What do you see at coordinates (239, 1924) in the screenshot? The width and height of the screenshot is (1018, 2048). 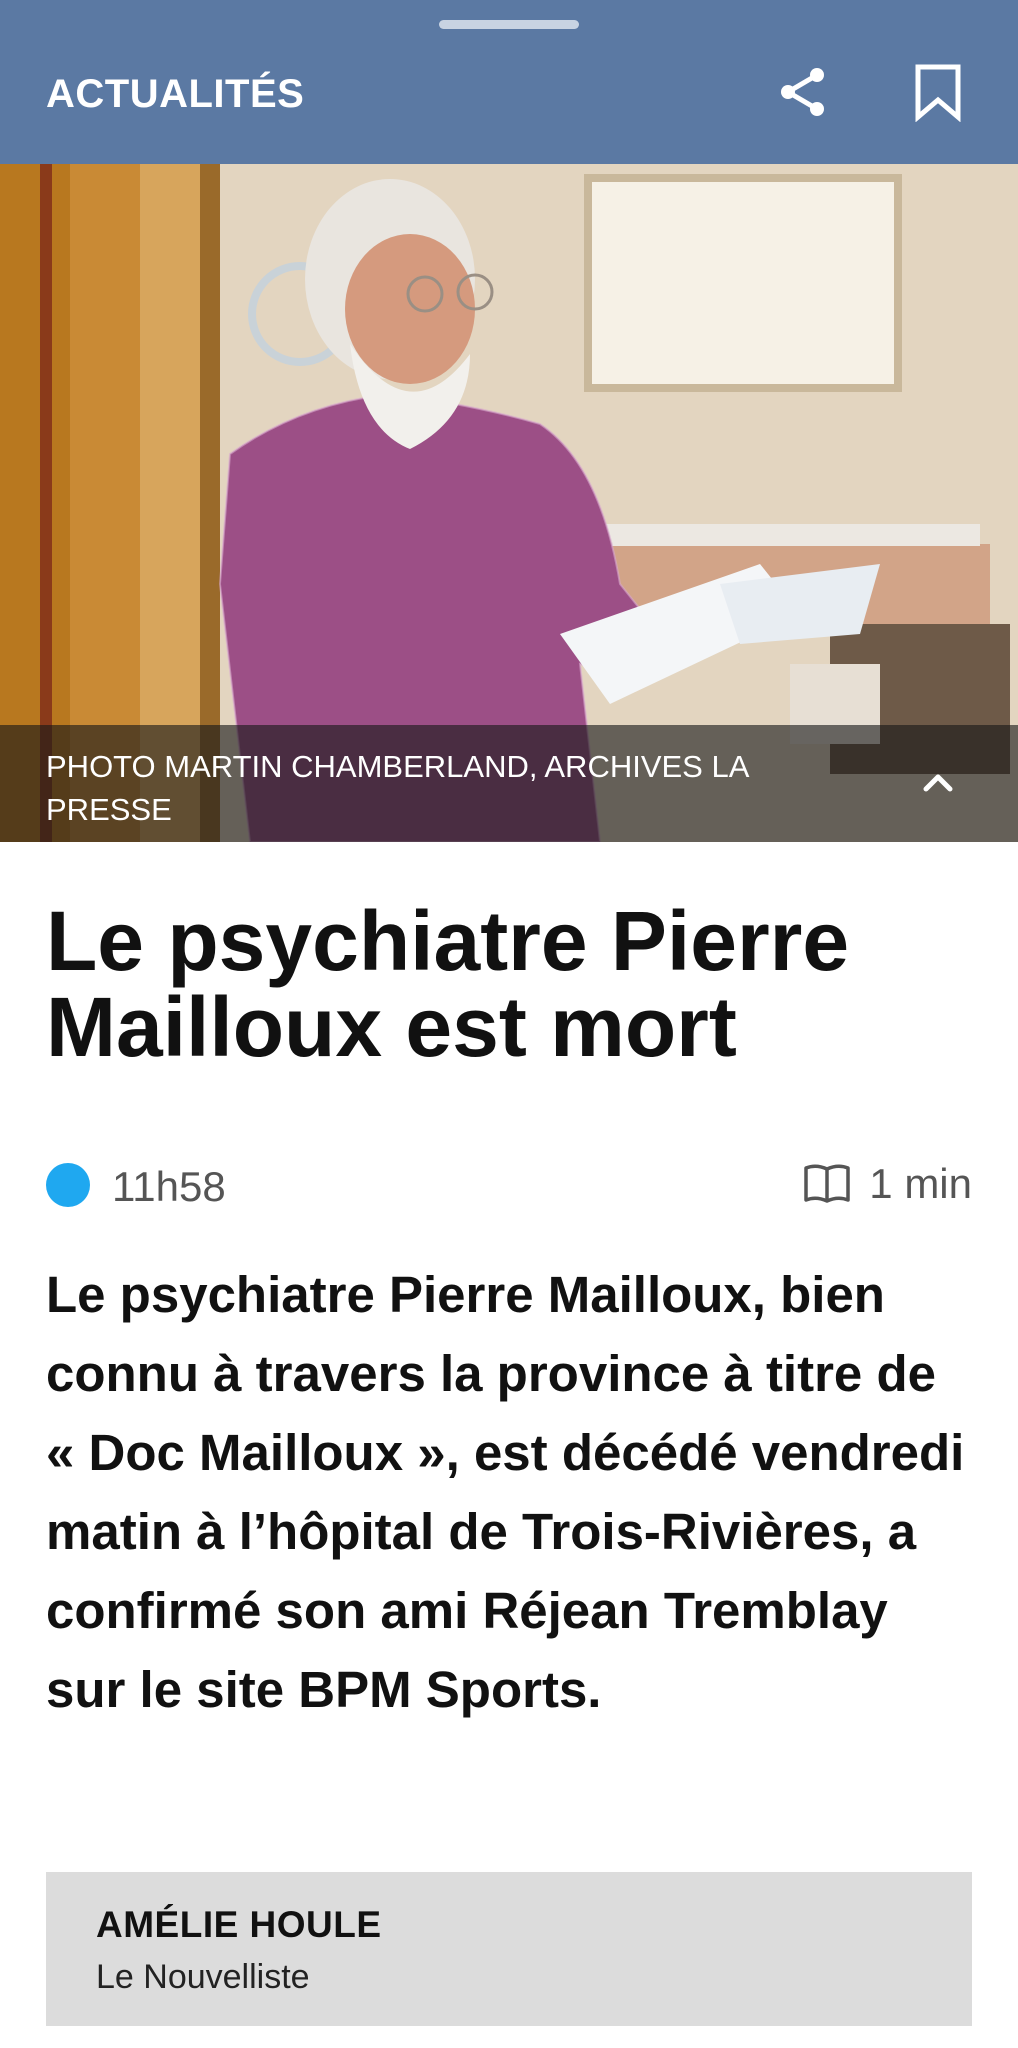 I see `author-name: AMÉLIE HOULE` at bounding box center [239, 1924].